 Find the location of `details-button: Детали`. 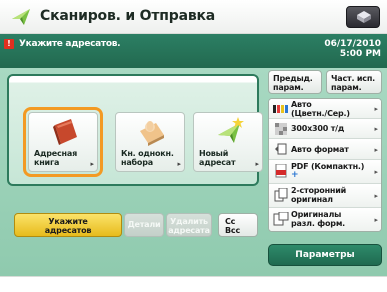

details-button: Детали is located at coordinates (144, 225).